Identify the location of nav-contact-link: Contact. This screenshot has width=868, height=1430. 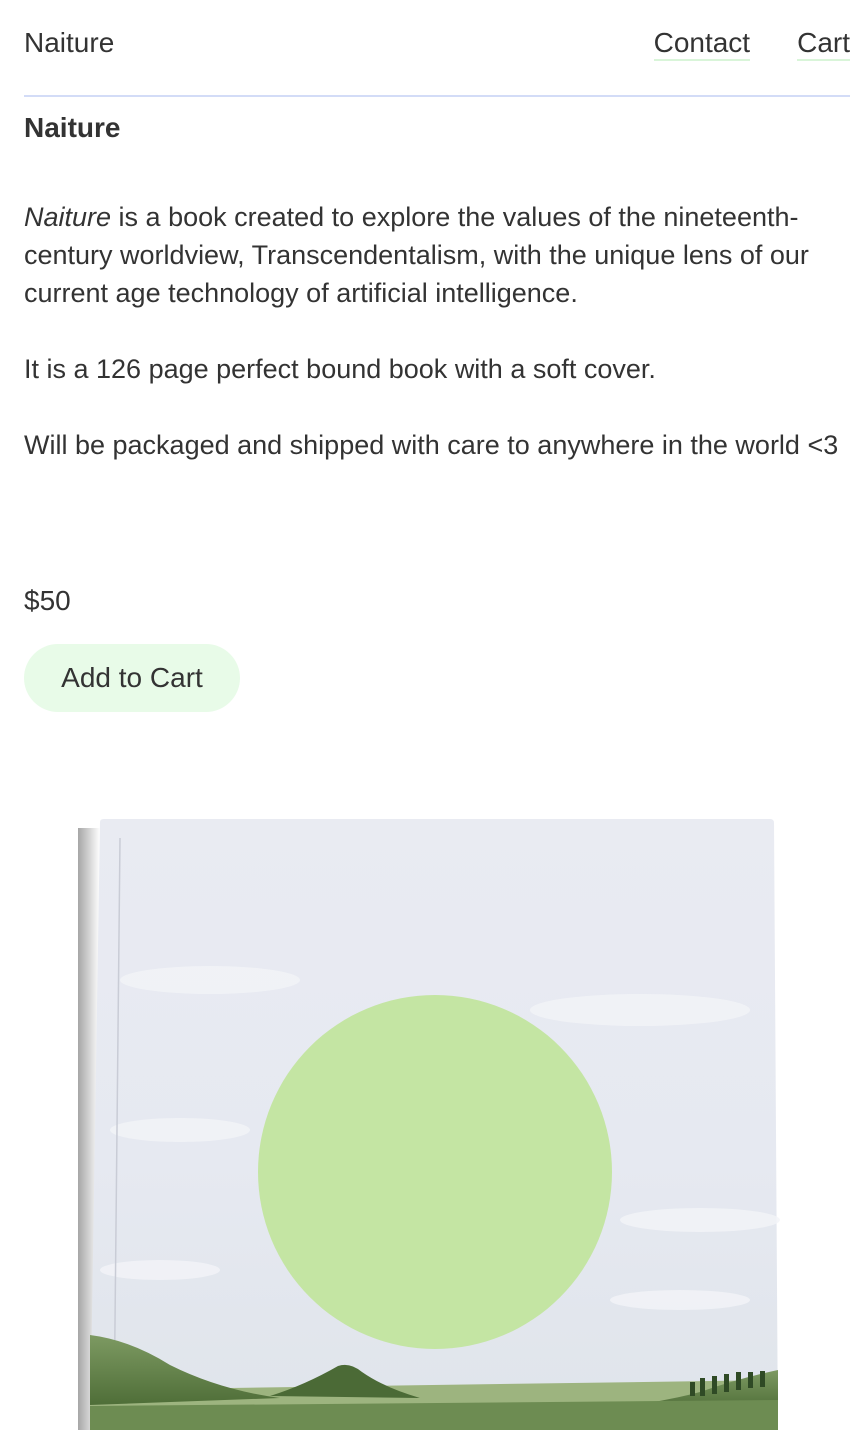
(702, 44).